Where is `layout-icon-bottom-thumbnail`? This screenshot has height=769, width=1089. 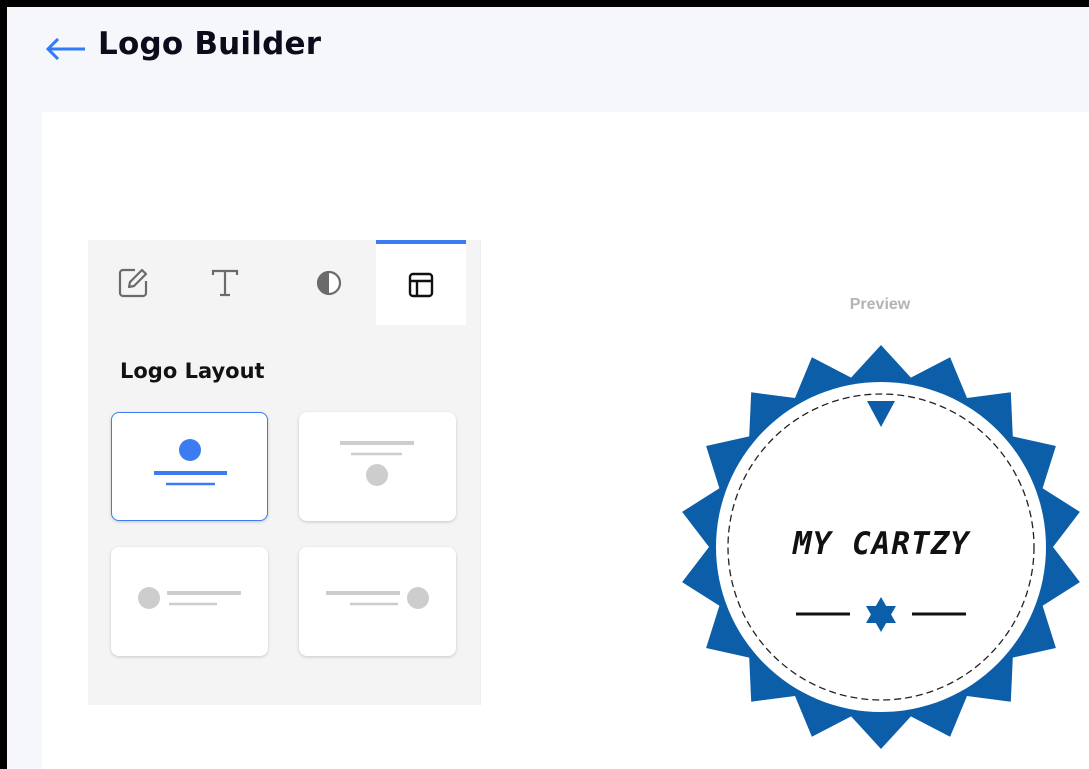
layout-icon-bottom-thumbnail is located at coordinates (377, 463).